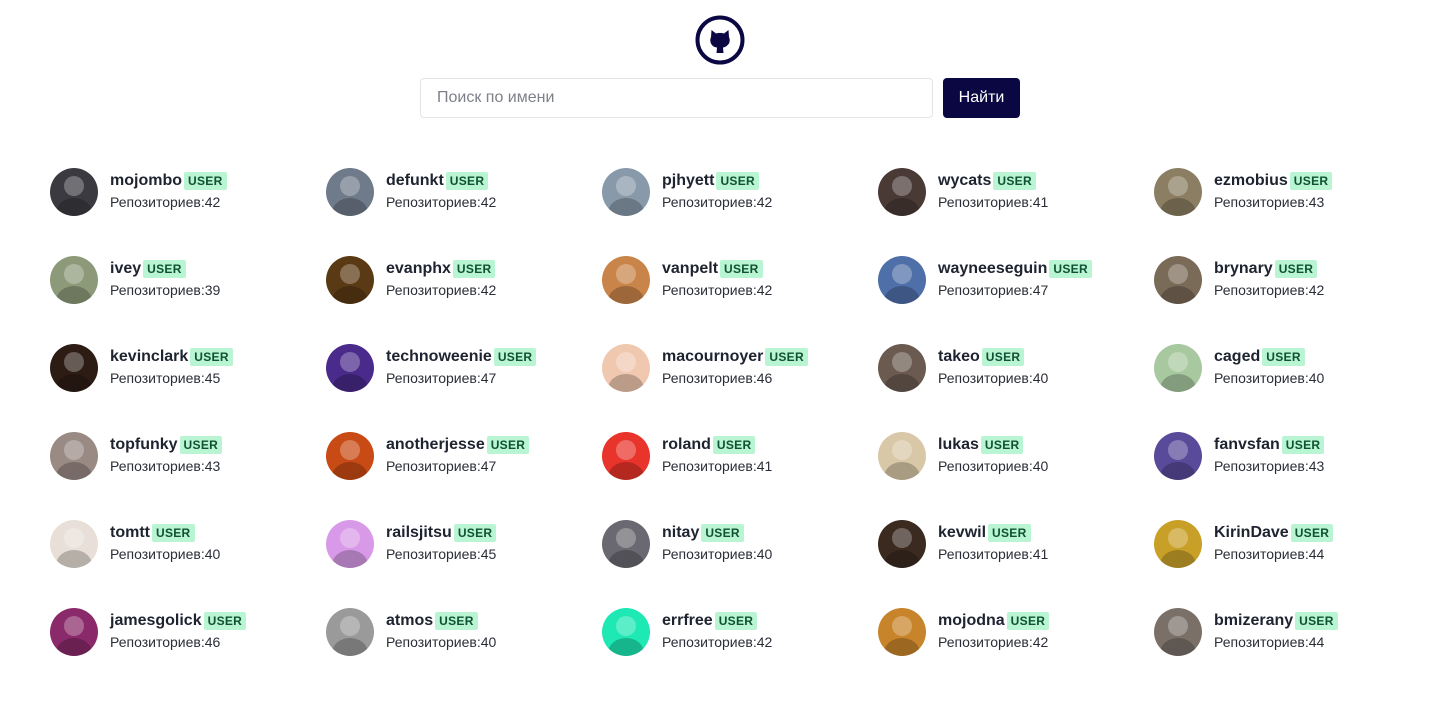 The height and width of the screenshot is (727, 1430). Describe the element at coordinates (1016, 564) in the screenshot. I see `user-card: kevwil USER Репозиториев:41` at that location.